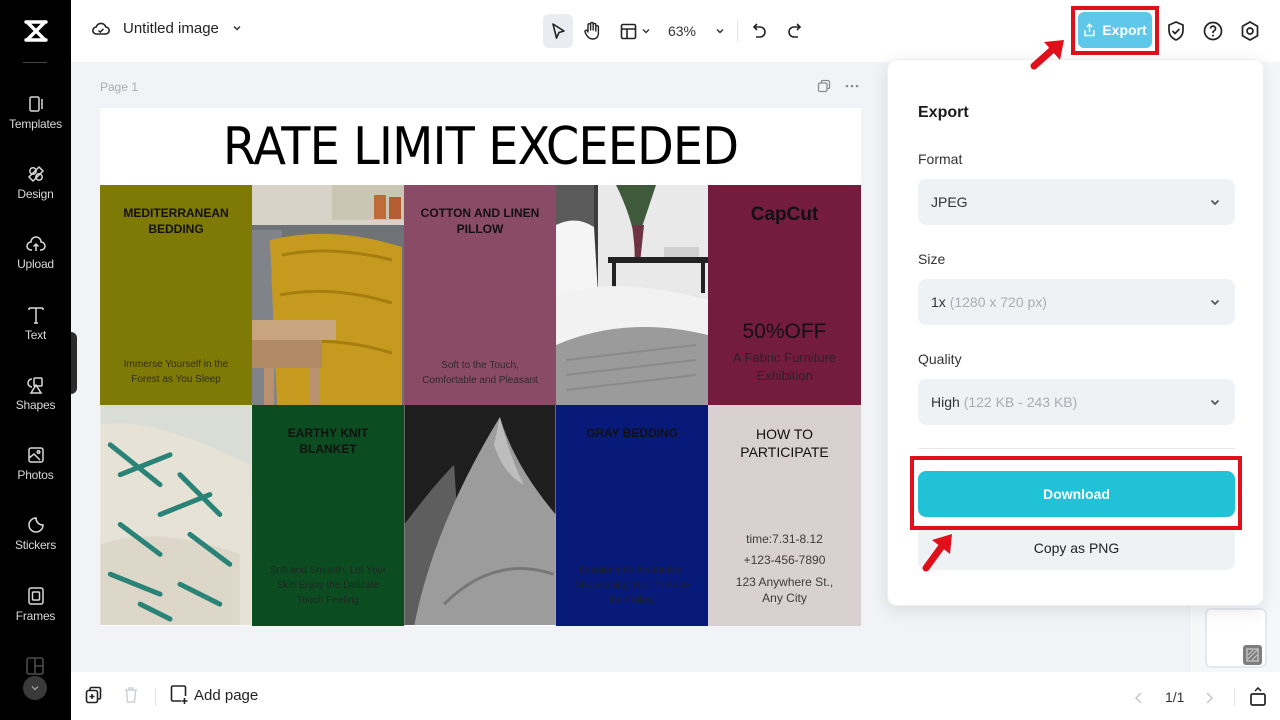 Image resolution: width=1280 pixels, height=720 pixels. I want to click on cell-heading: EARTHY KNIT BLANKET, so click(328, 441).